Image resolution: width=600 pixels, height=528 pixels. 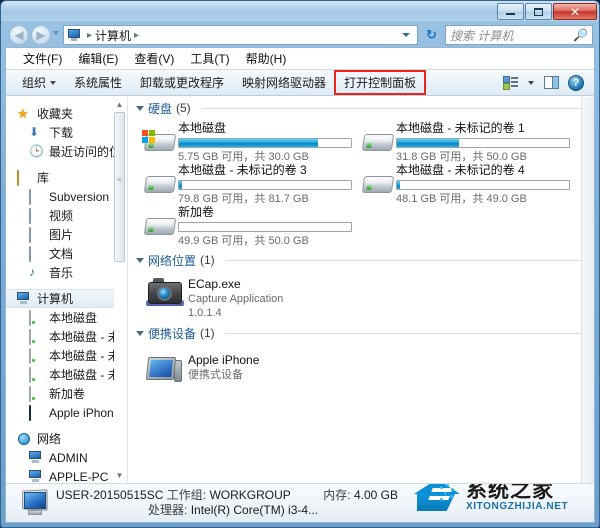 I want to click on preview-pane-button, so click(x=551, y=83).